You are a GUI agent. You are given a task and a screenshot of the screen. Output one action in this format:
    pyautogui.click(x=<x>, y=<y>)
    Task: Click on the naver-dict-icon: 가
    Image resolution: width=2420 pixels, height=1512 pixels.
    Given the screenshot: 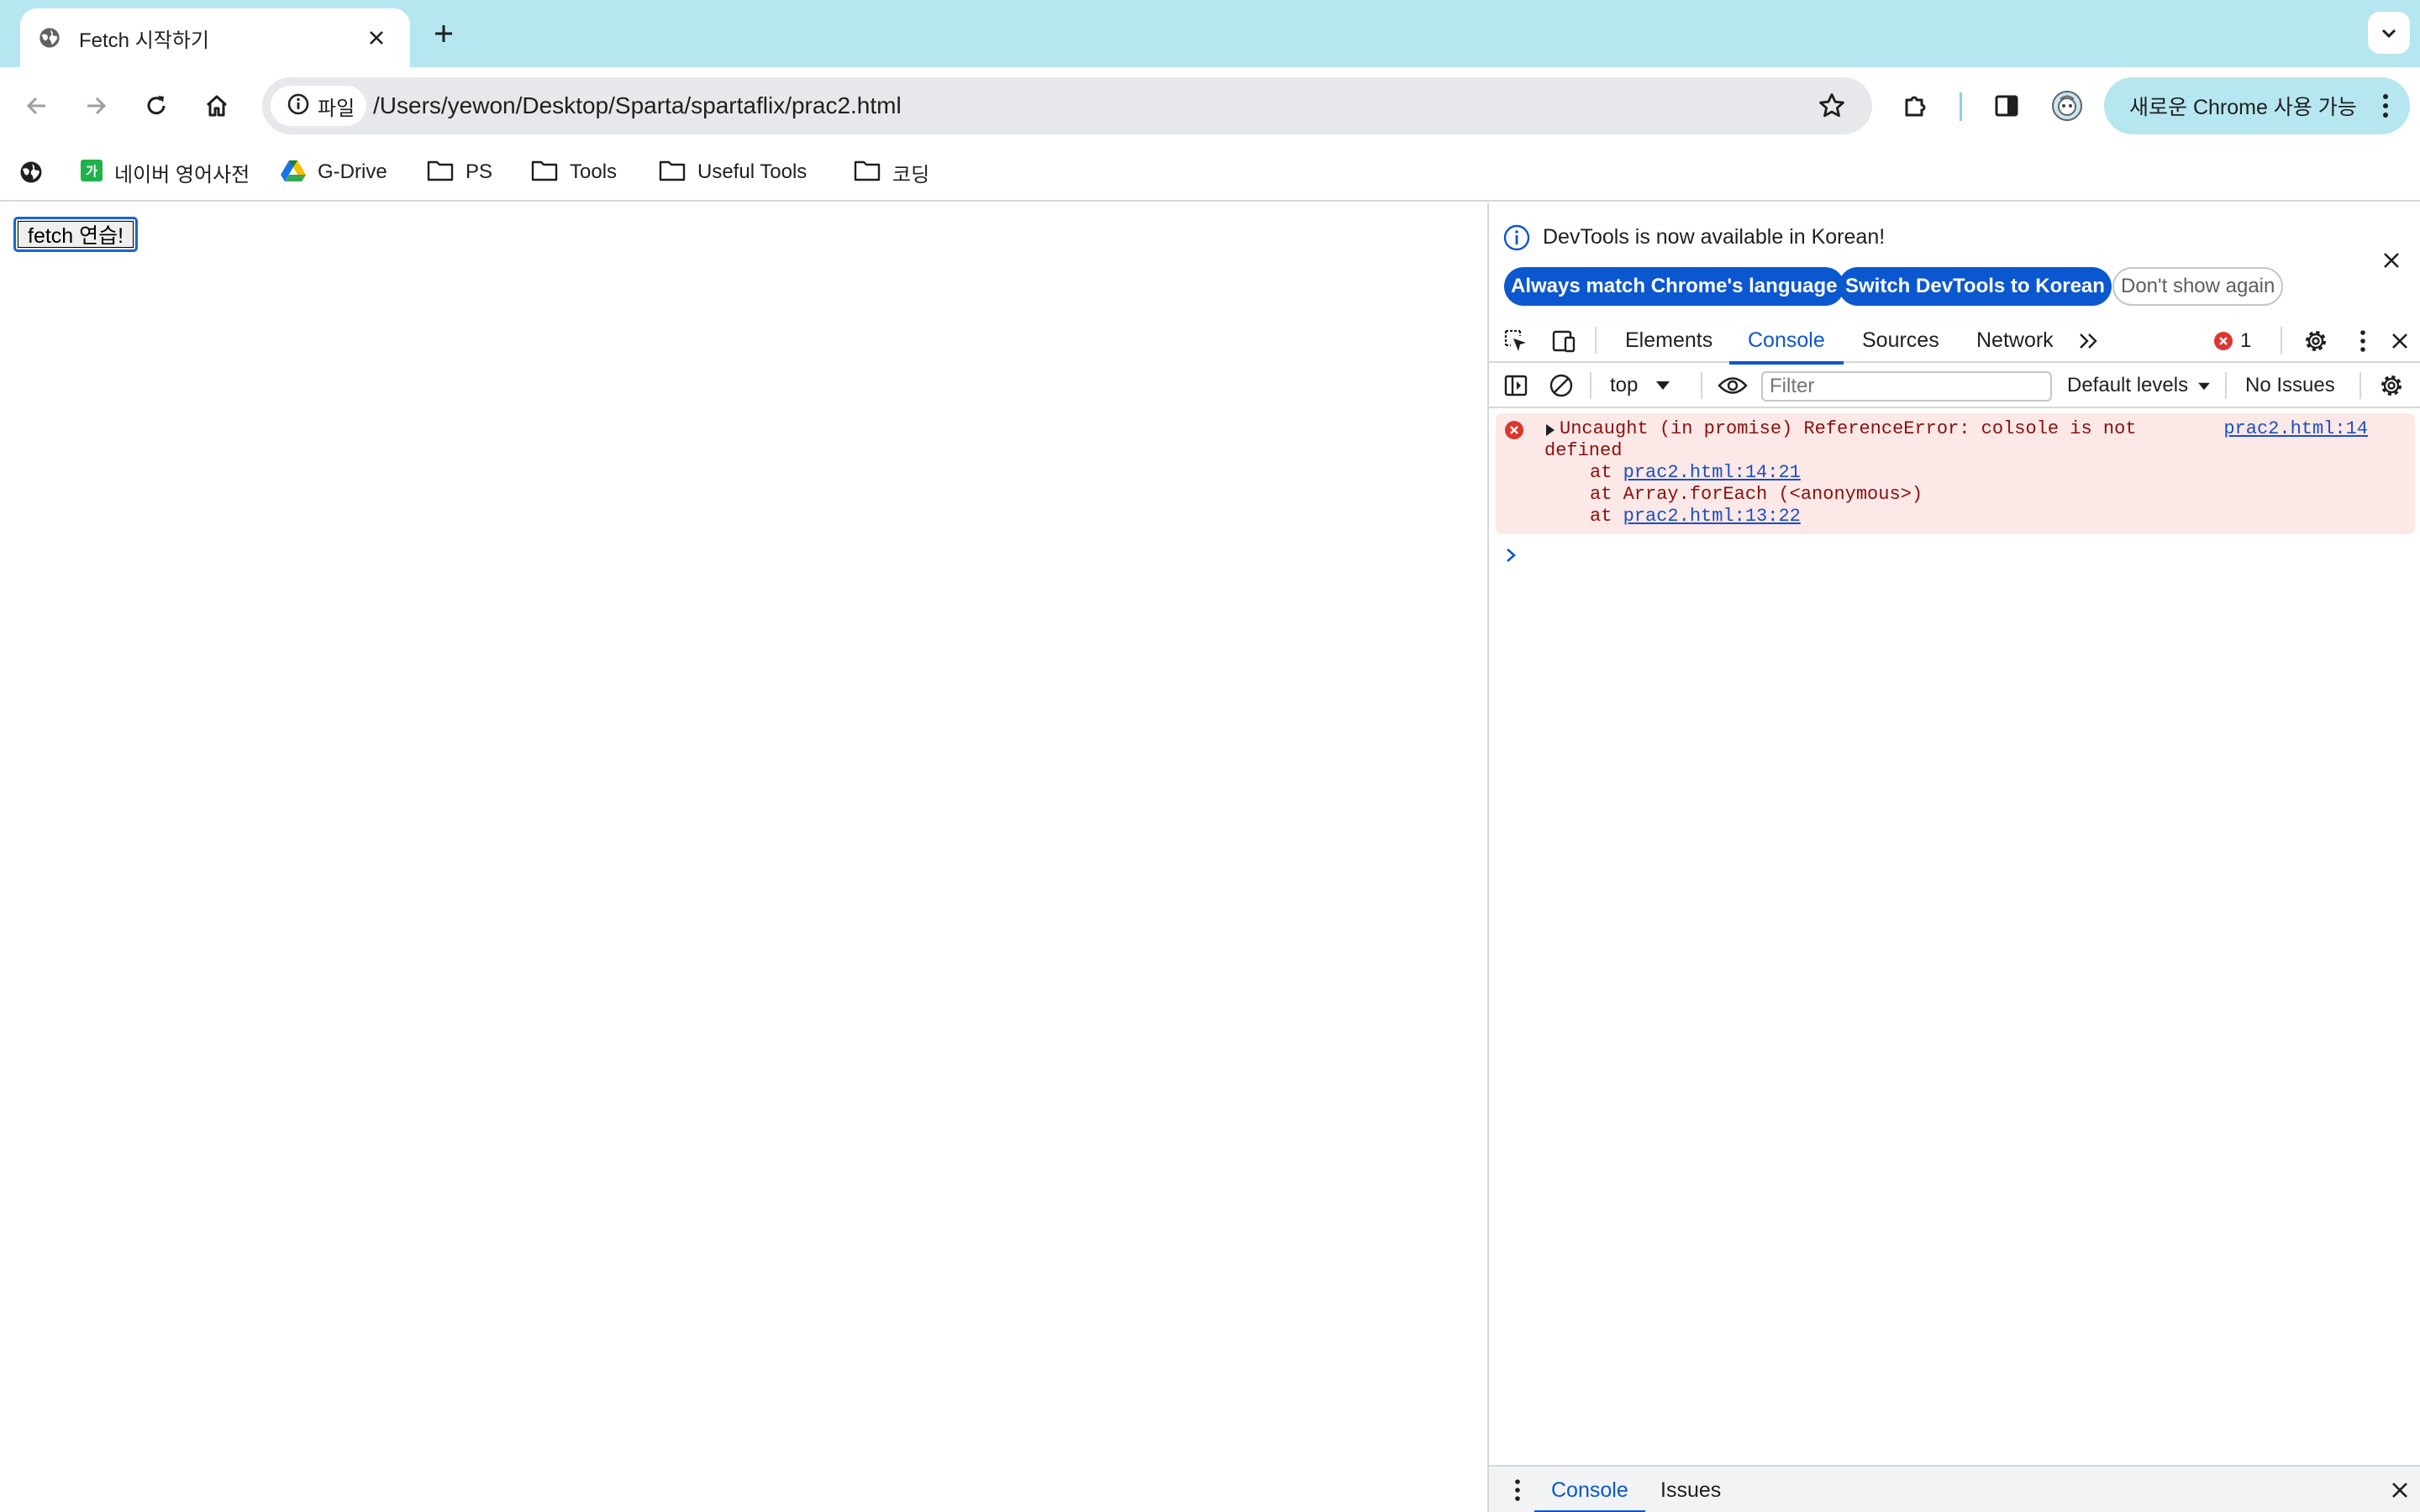 What is the action you would take?
    pyautogui.click(x=92, y=172)
    